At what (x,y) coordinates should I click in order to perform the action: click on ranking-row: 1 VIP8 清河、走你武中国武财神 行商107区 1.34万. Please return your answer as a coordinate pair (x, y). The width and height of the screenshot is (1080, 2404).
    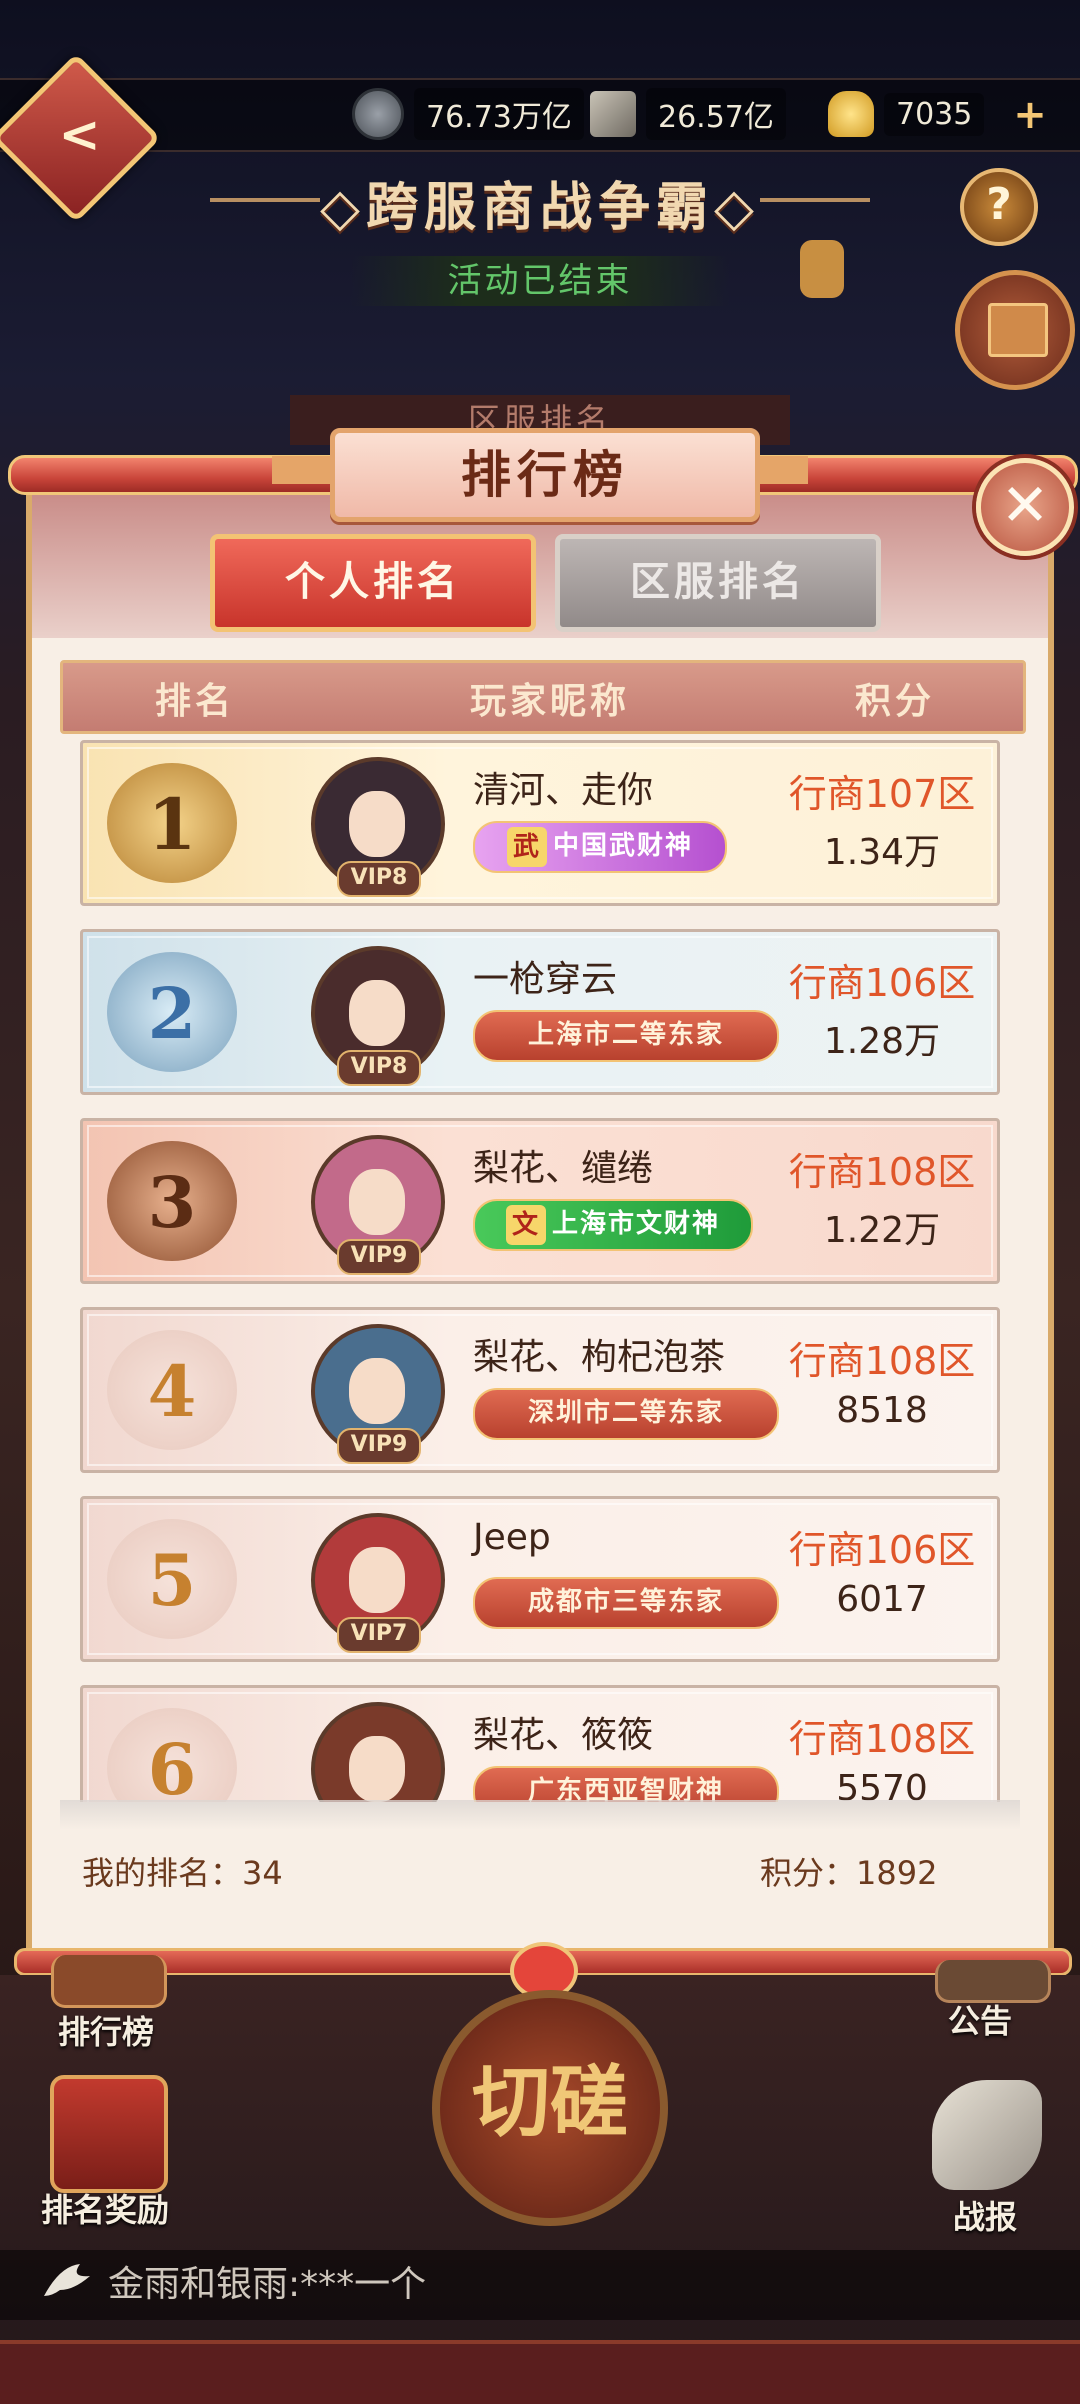
    Looking at the image, I should click on (540, 823).